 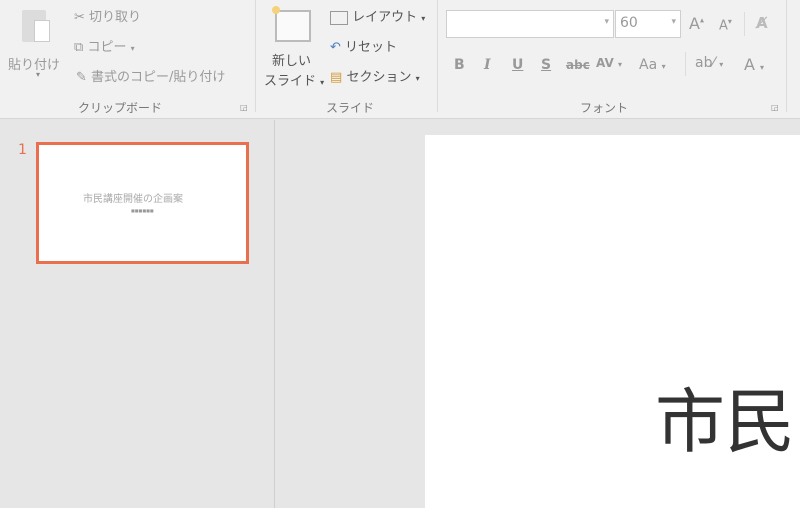 What do you see at coordinates (336, 77) in the screenshot?
I see `section-icon: ▤` at bounding box center [336, 77].